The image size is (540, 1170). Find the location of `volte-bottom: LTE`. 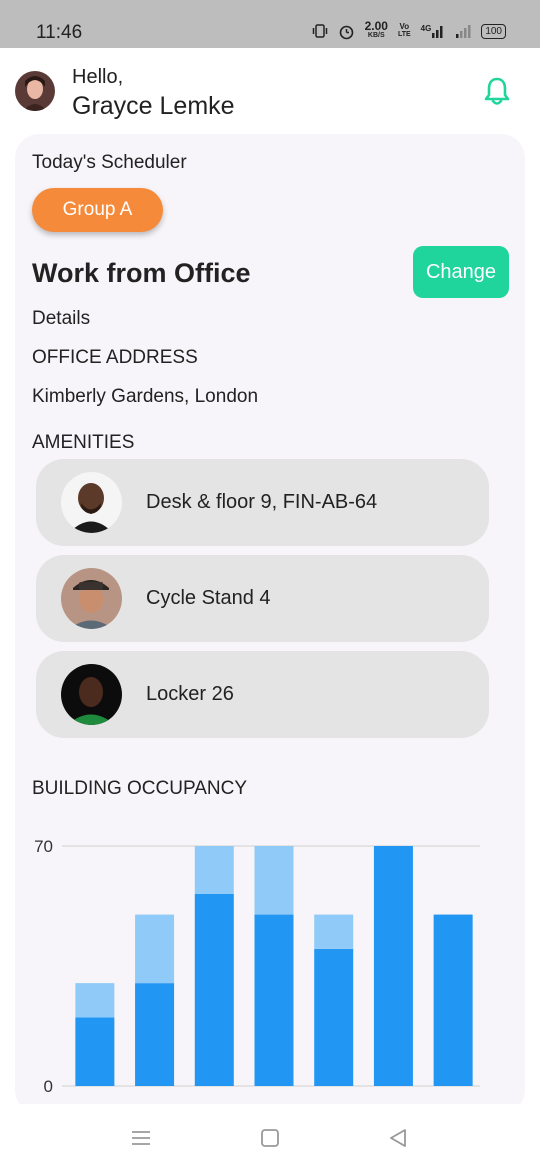

volte-bottom: LTE is located at coordinates (404, 34).